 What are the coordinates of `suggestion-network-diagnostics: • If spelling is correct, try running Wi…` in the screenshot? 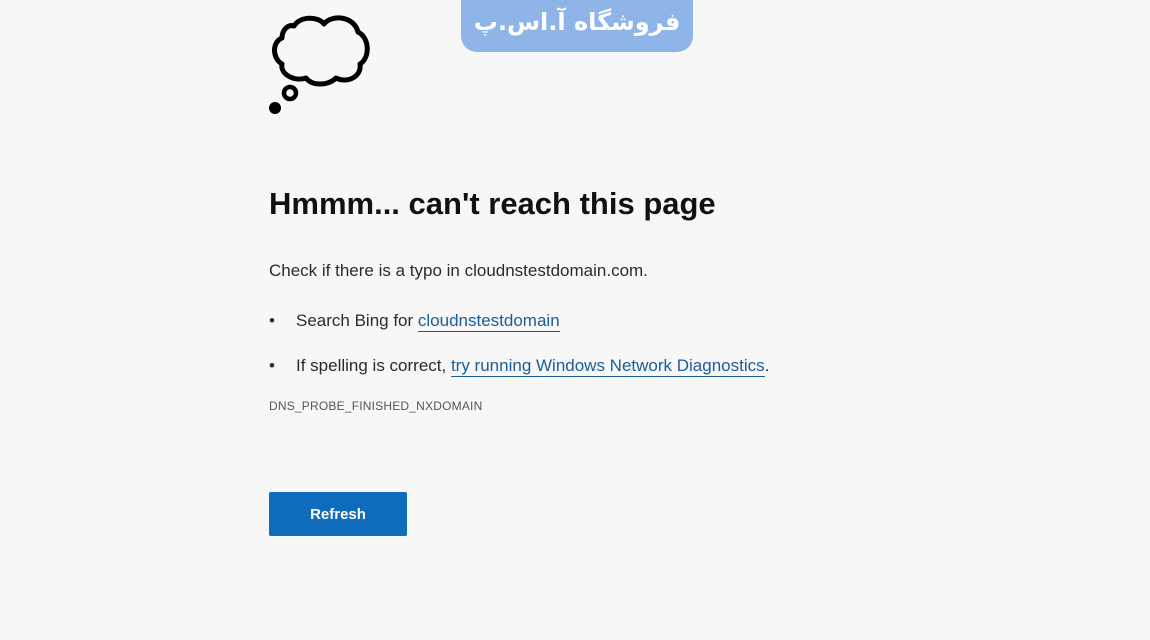 It's located at (619, 366).